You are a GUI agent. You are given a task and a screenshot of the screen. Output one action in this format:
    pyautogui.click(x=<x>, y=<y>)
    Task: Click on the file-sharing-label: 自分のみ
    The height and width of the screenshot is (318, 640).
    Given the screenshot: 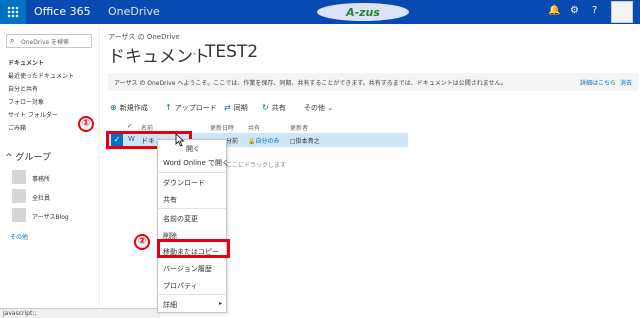 What is the action you would take?
    pyautogui.click(x=267, y=141)
    